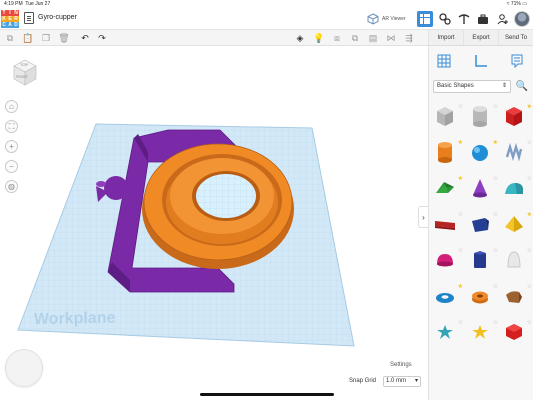  I want to click on shape-scribble: ☆, so click(516, 154).